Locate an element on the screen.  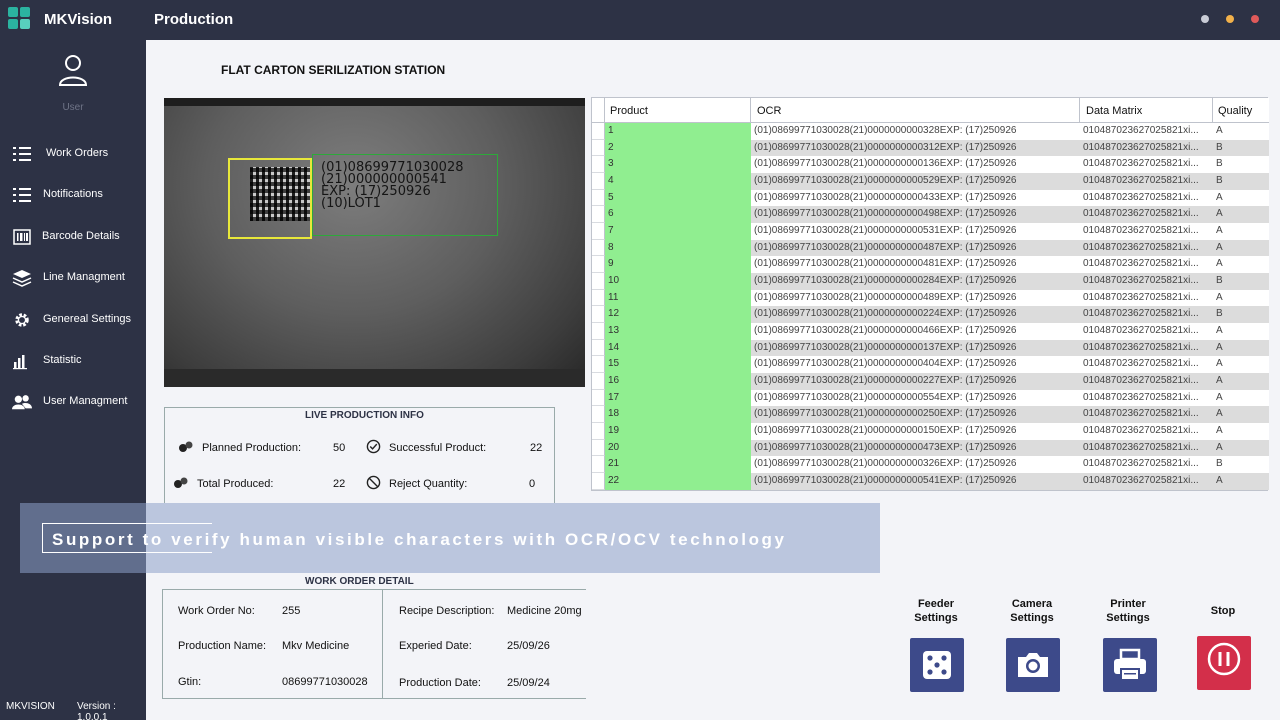
sidebar-item-notifications: Notifications is located at coordinates (73, 195).